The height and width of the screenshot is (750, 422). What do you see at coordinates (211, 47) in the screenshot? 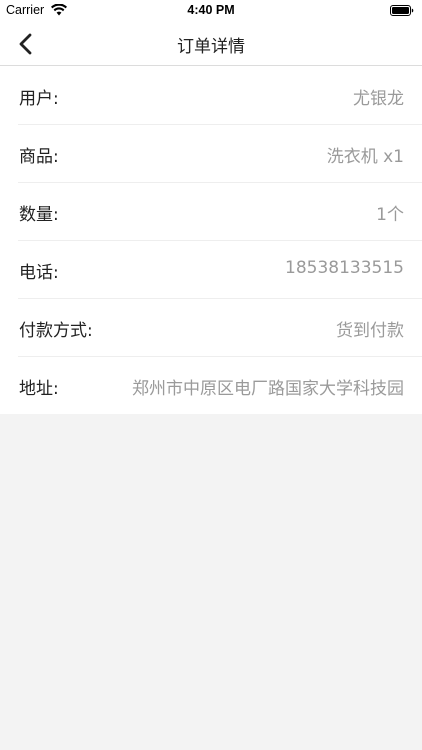
I see `page-title: 订单详情` at bounding box center [211, 47].